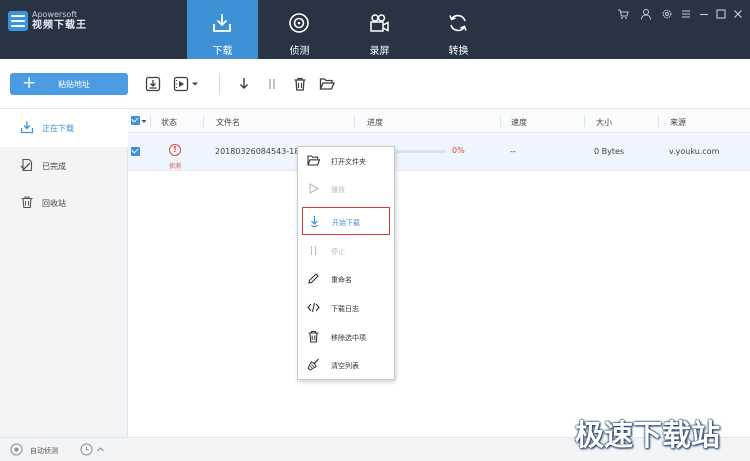 This screenshot has width=750, height=461. Describe the element at coordinates (609, 151) in the screenshot. I see `size-cell: 0 Bytes` at that location.